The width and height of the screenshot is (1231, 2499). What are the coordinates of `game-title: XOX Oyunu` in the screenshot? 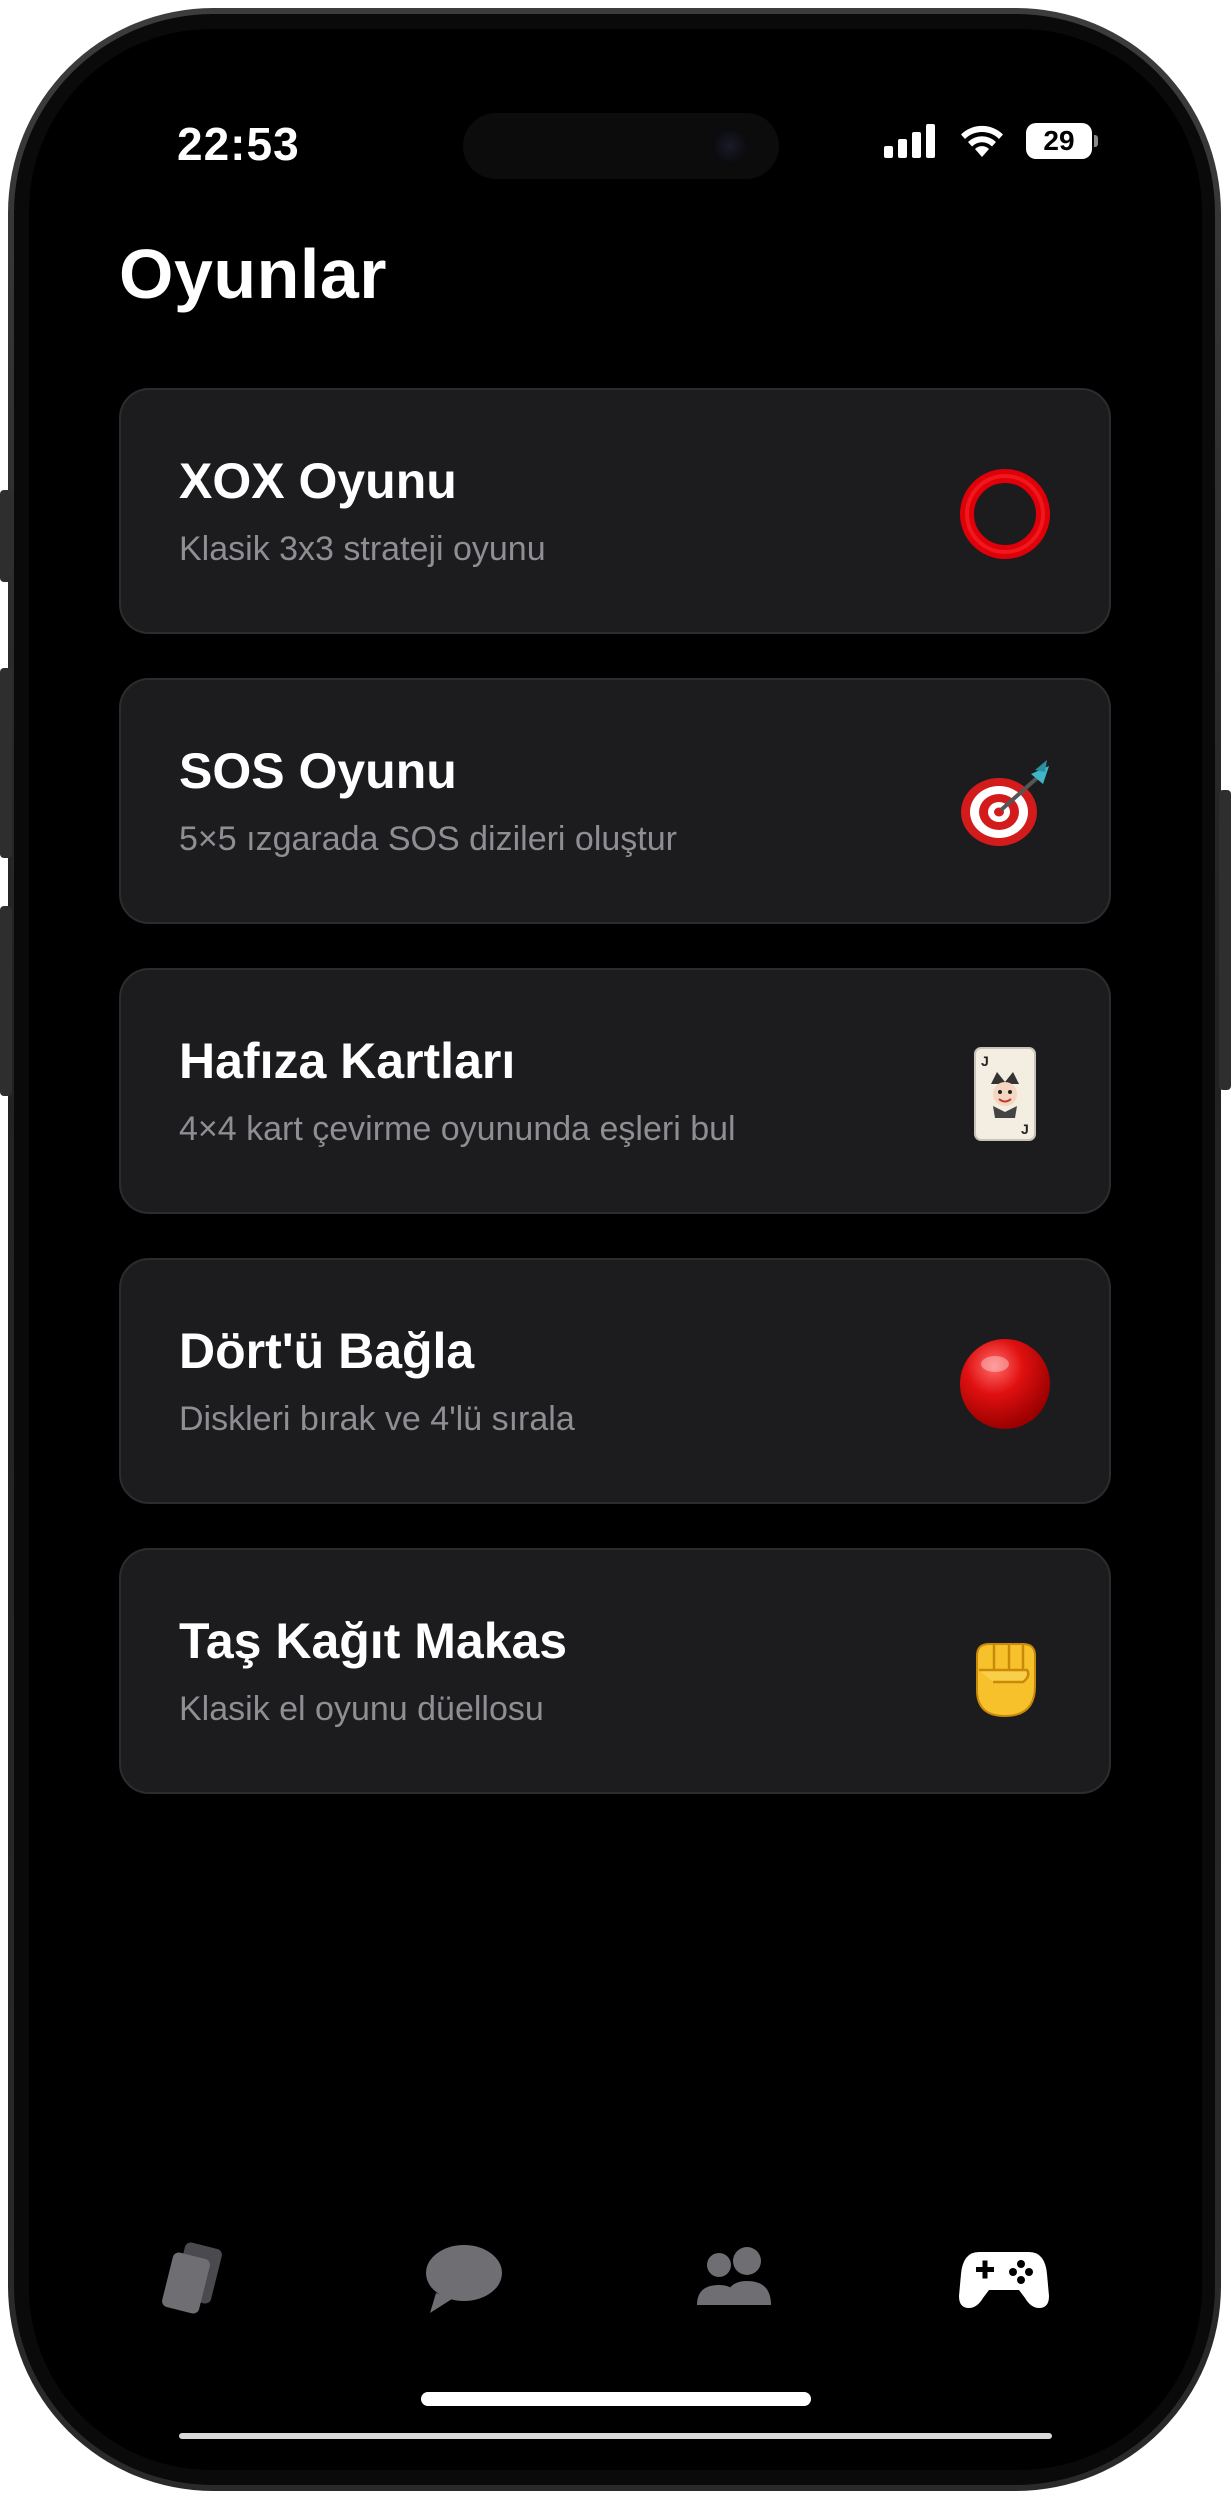 It's located at (318, 481).